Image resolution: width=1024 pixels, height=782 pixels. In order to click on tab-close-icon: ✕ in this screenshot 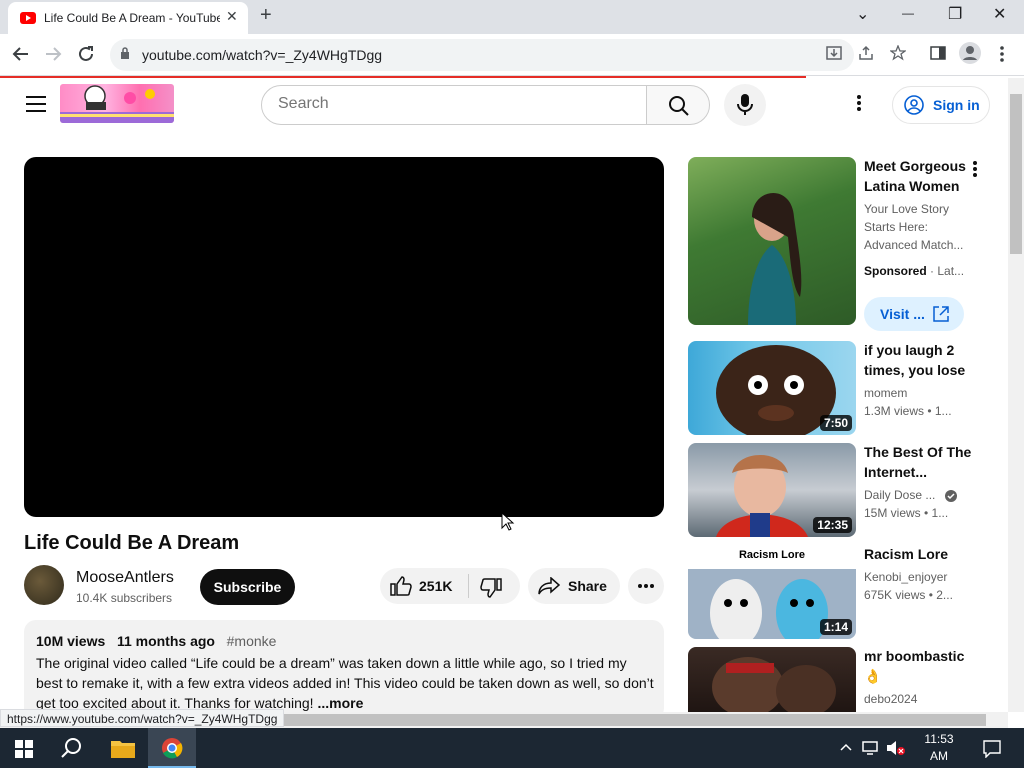, I will do `click(232, 16)`.